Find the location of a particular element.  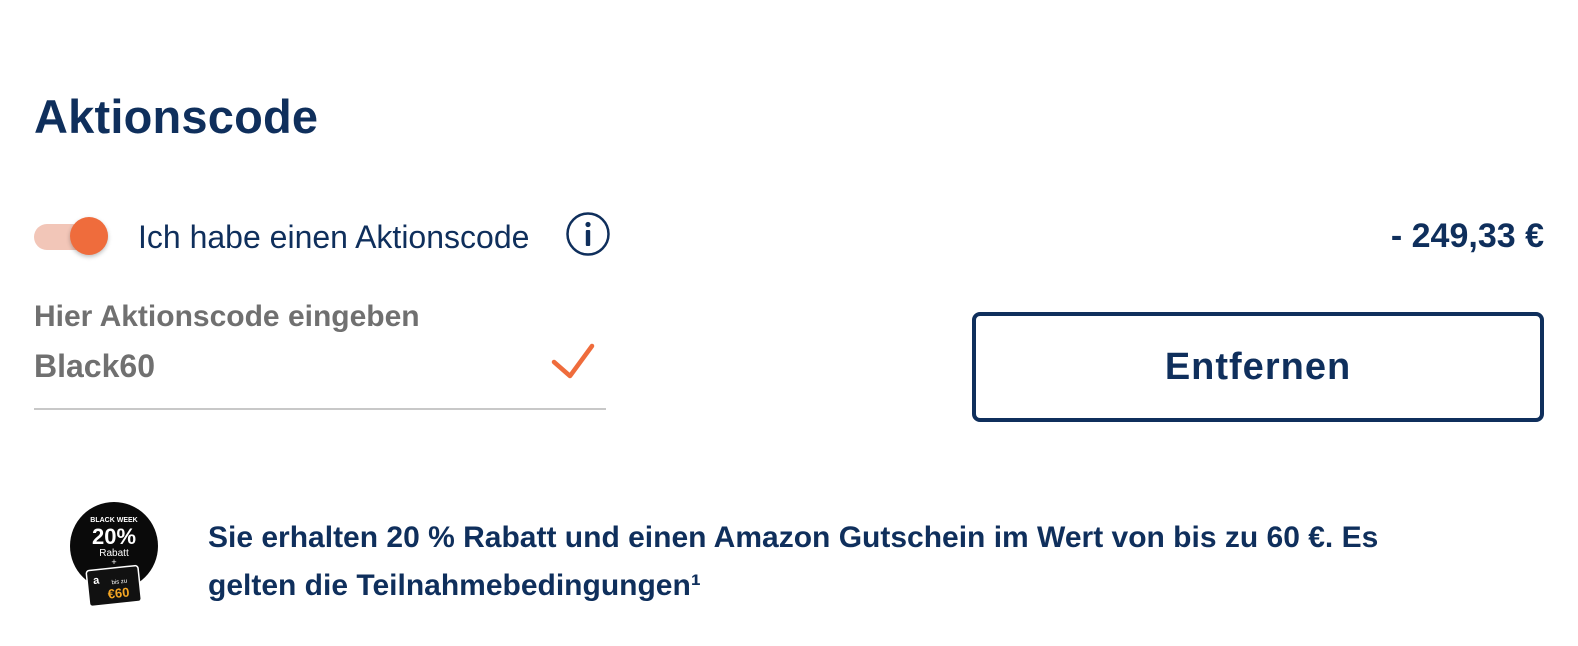

info-icon is located at coordinates (588, 234).